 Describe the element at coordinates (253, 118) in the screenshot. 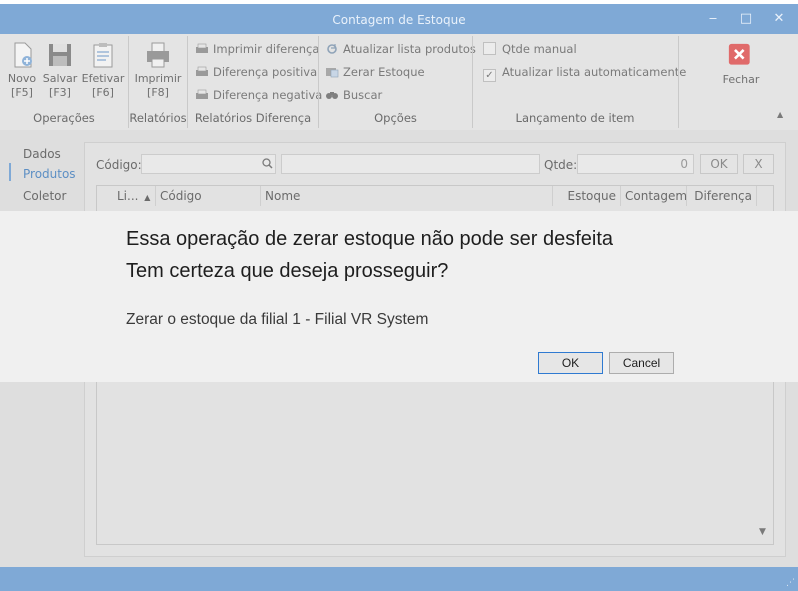

I see `group-label-relatorios-diferenca: Relatórios Diferença` at that location.